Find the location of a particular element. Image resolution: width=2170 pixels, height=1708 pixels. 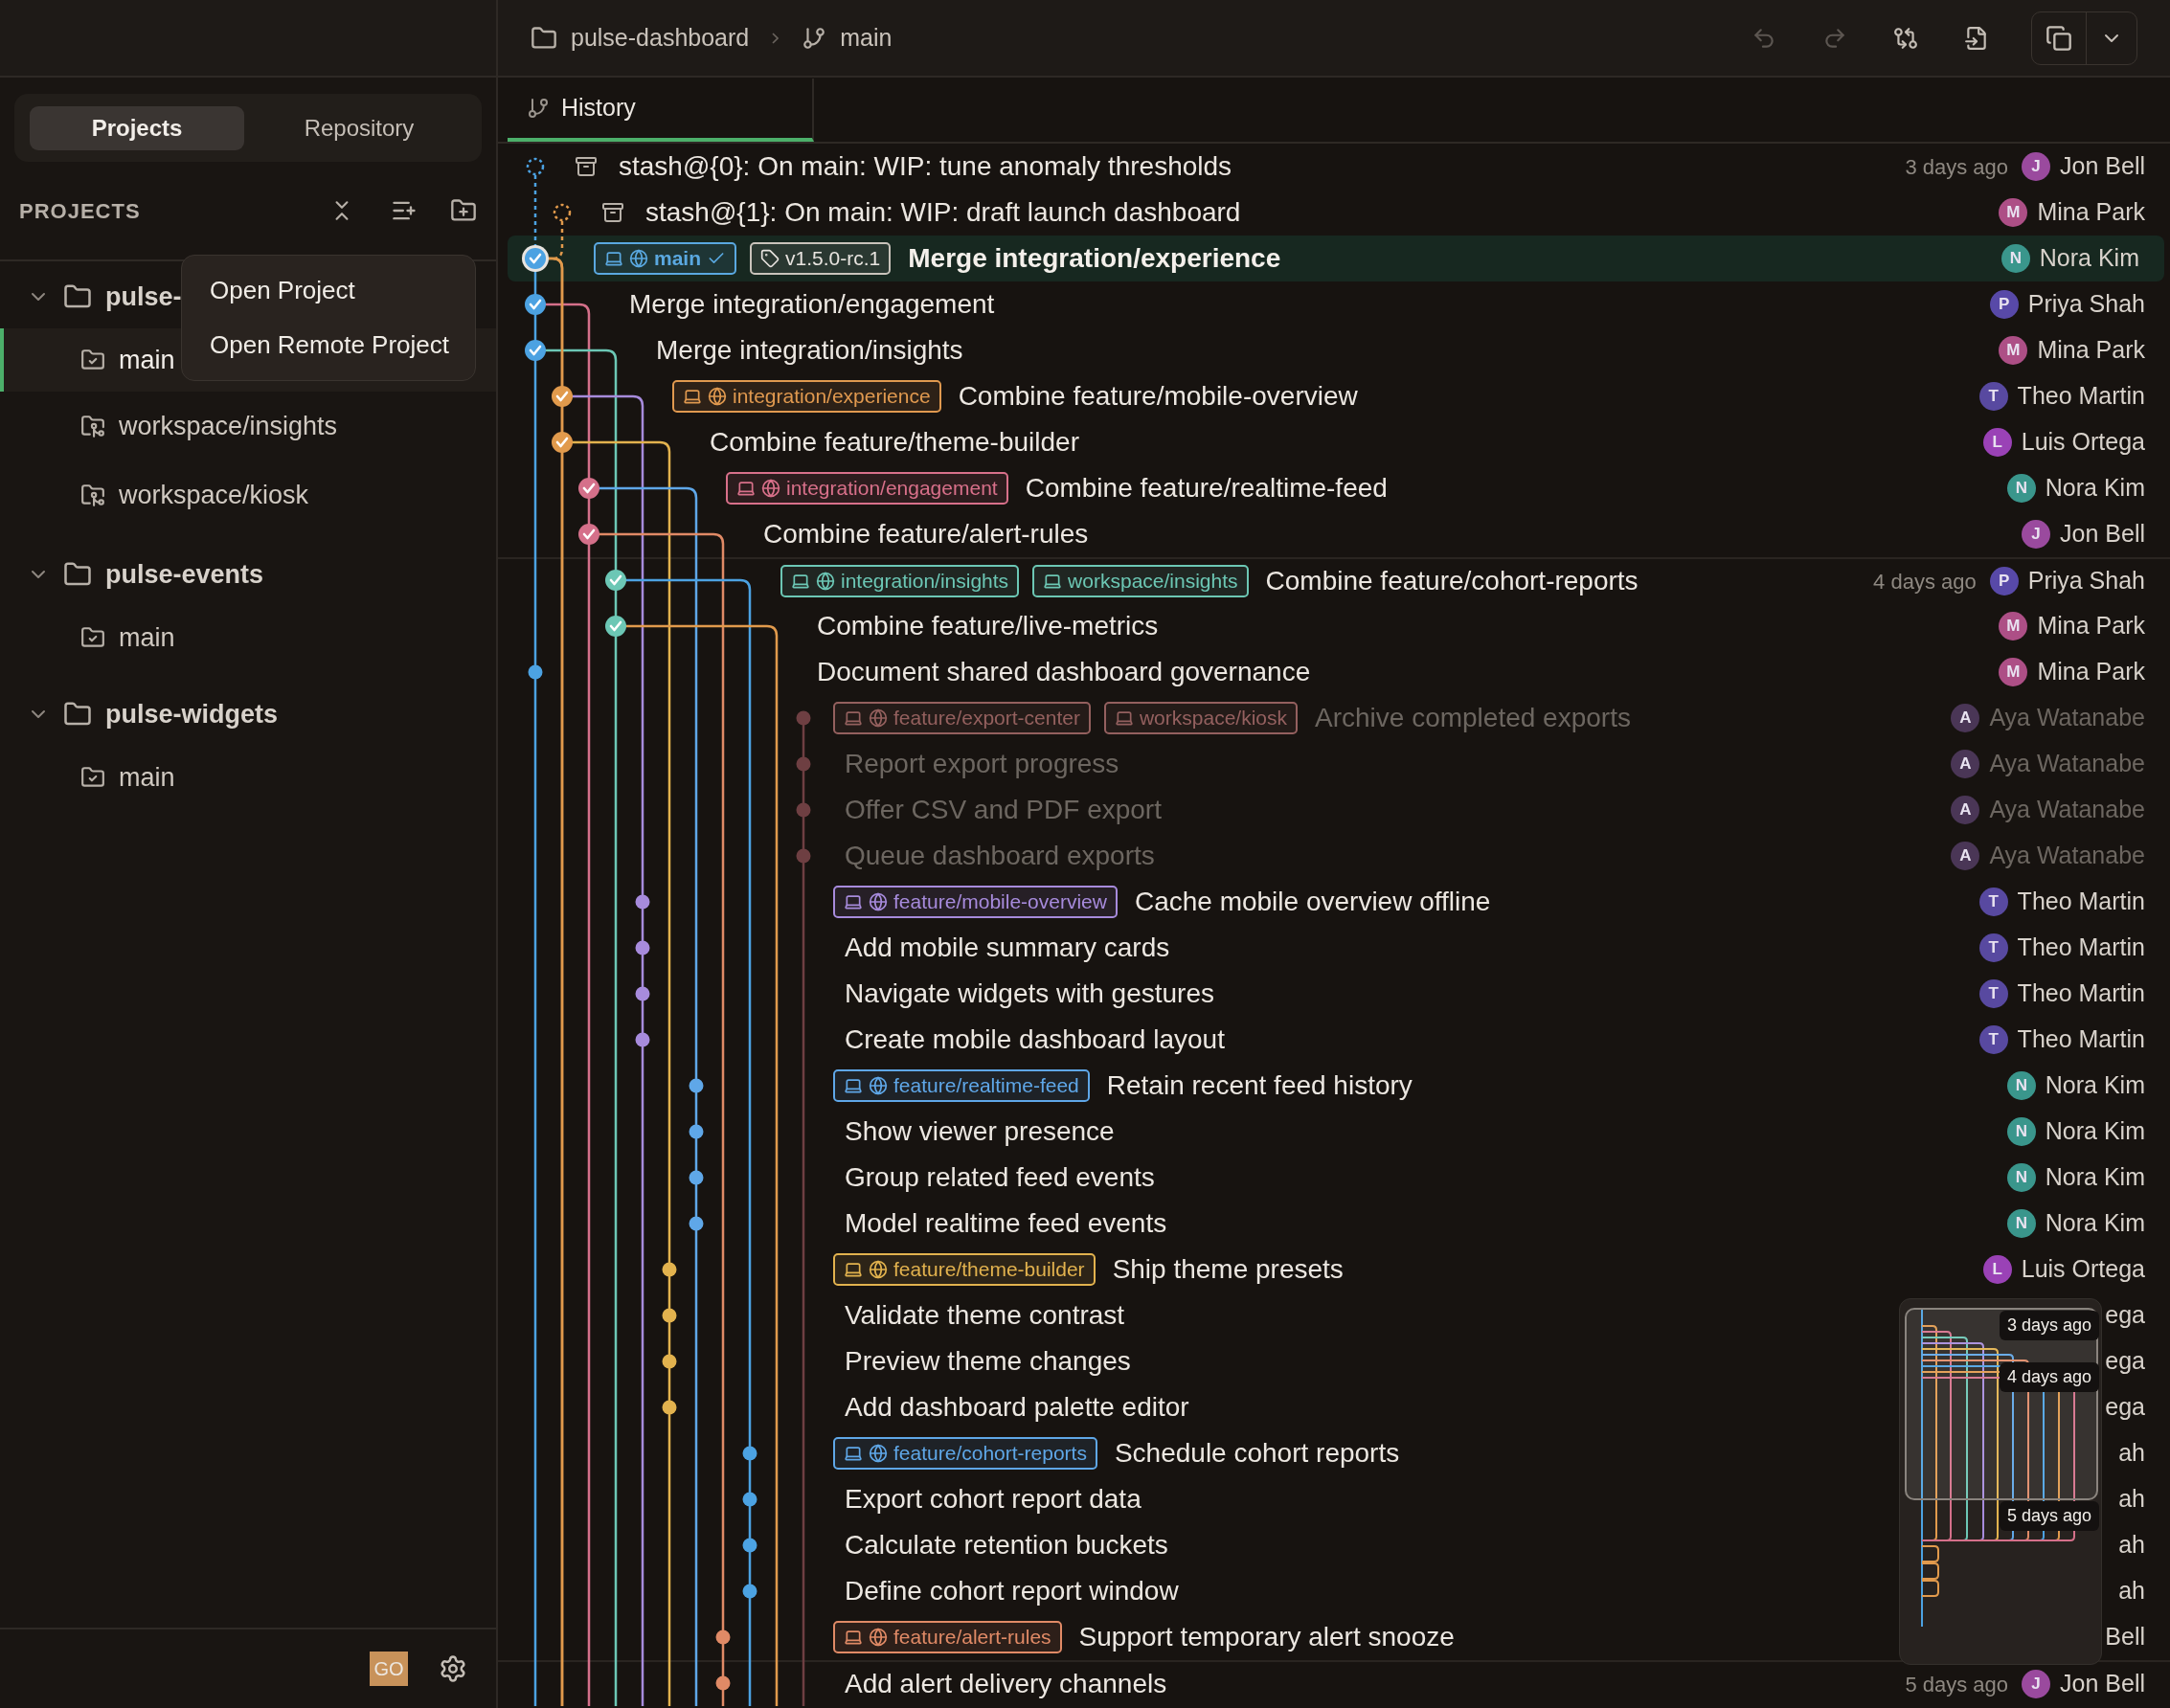

author-avatar: J is located at coordinates (2036, 534).